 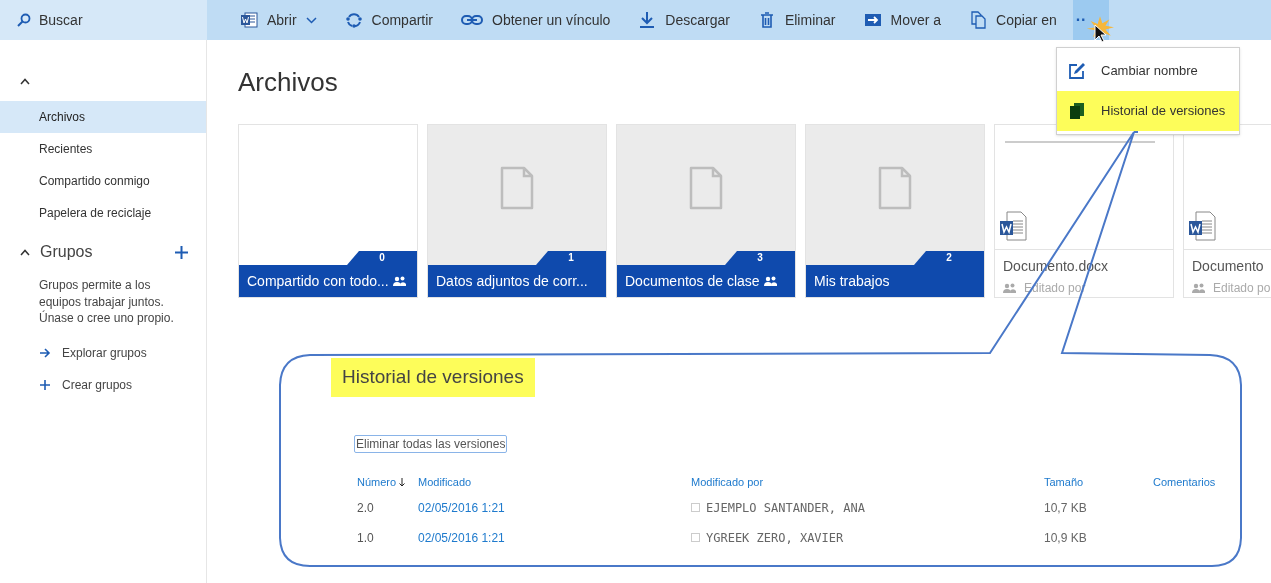 I want to click on edit-icon, so click(x=1077, y=71).